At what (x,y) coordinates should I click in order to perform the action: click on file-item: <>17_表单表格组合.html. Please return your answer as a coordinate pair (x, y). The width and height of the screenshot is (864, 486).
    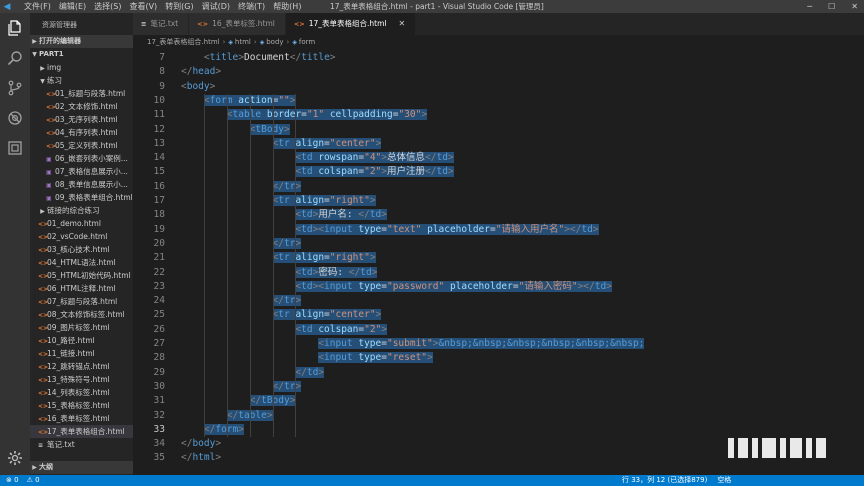
    Looking at the image, I should click on (81, 431).